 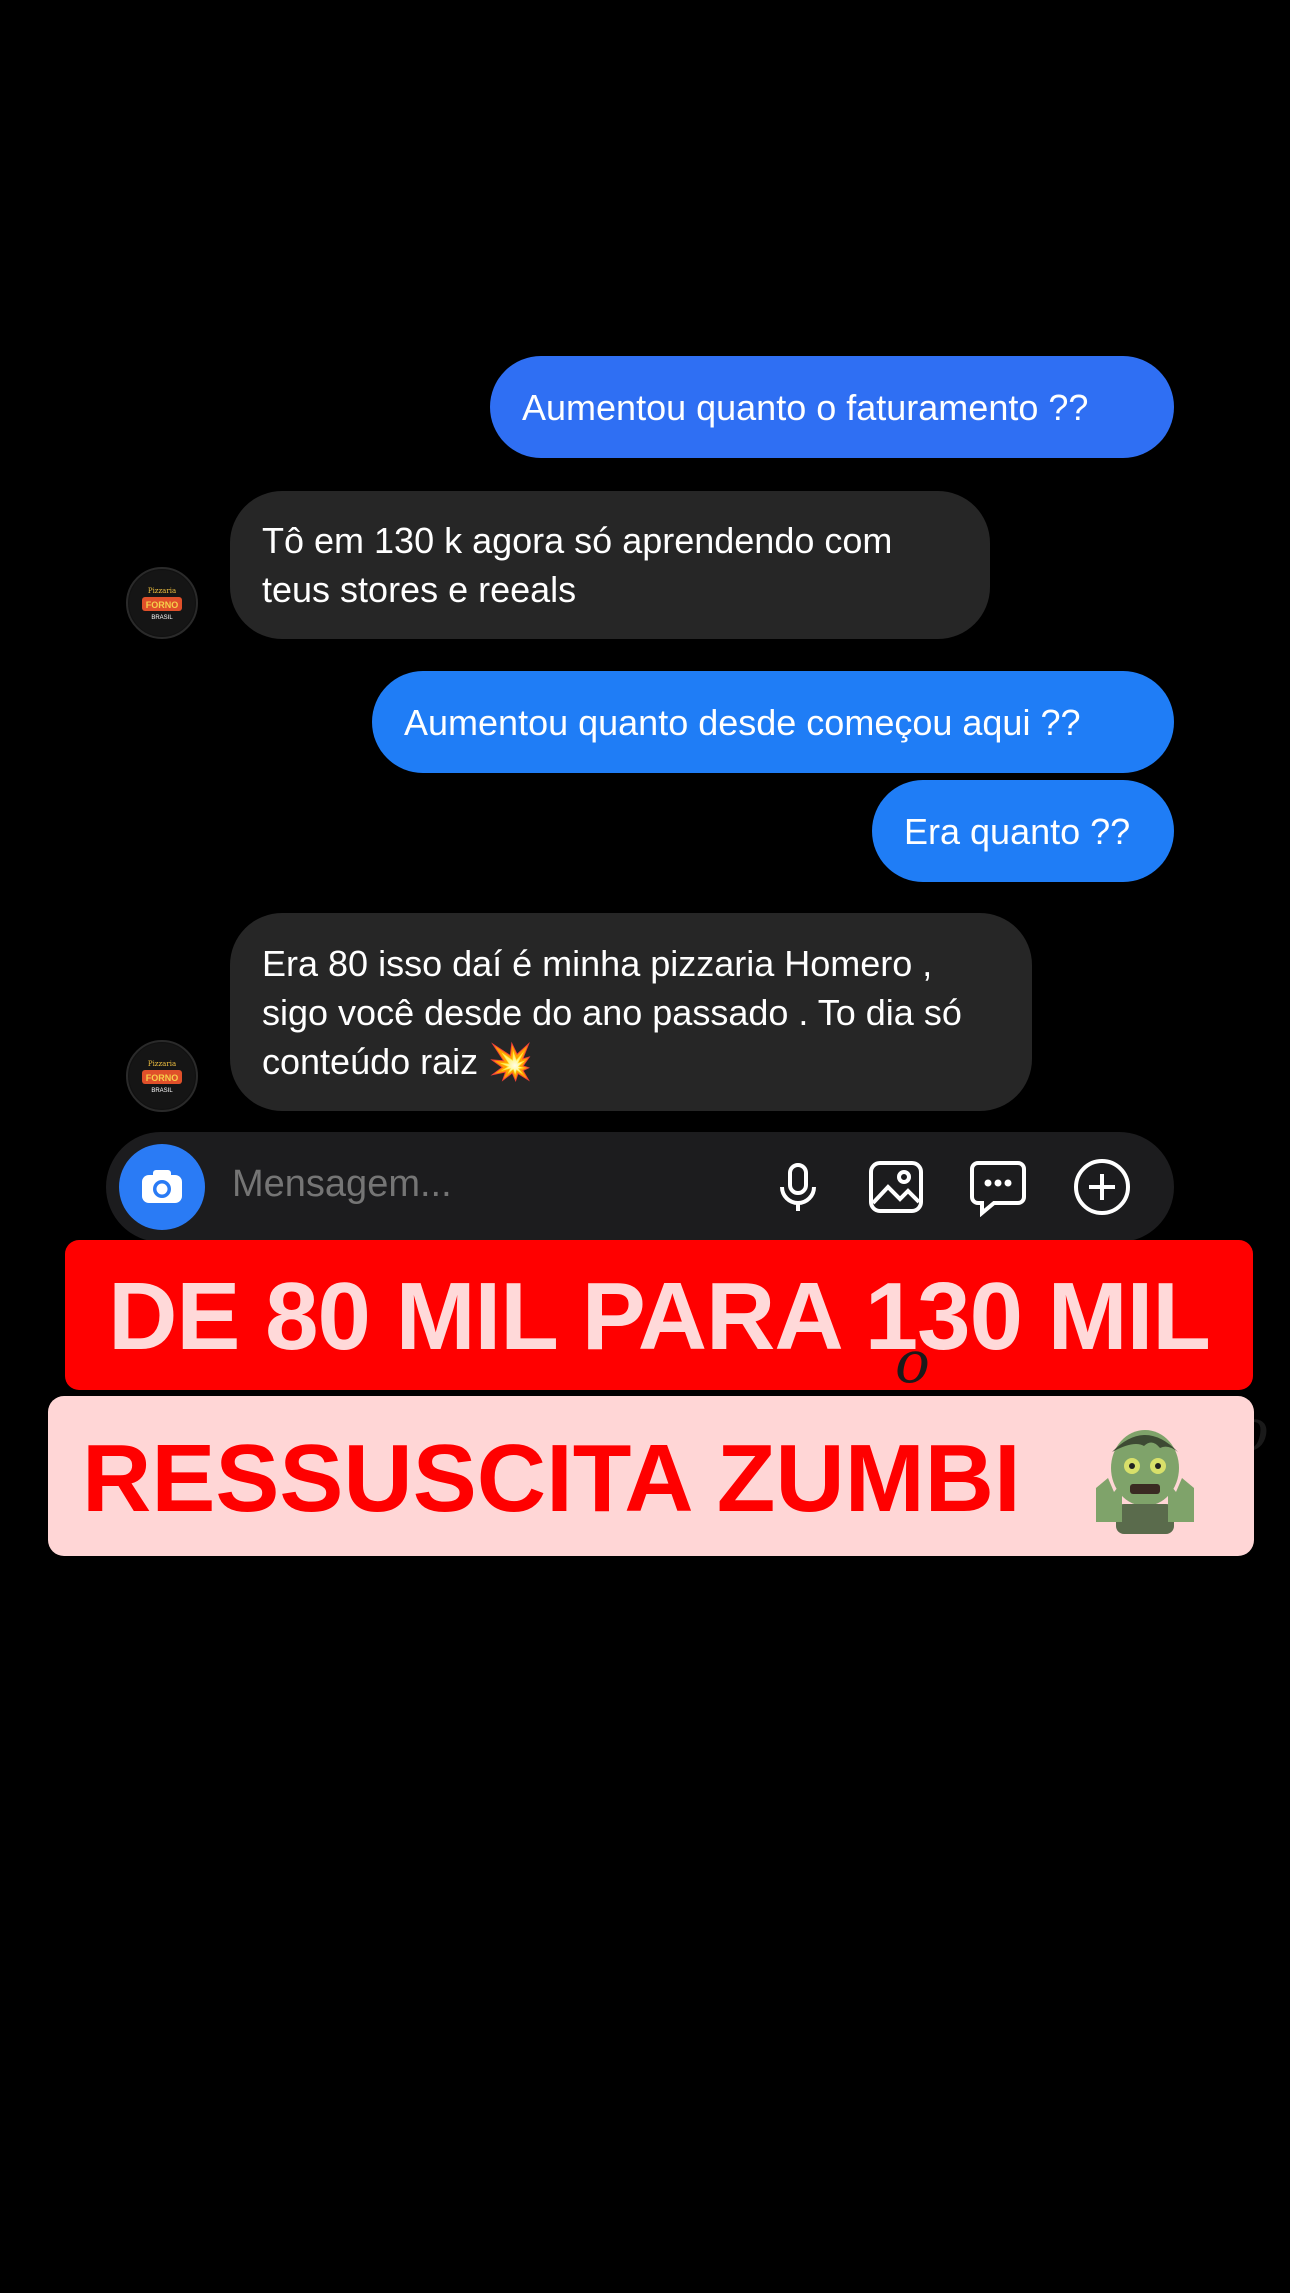 I want to click on message-sent-1: Aumentou quanto o faturamento ??, so click(x=832, y=407).